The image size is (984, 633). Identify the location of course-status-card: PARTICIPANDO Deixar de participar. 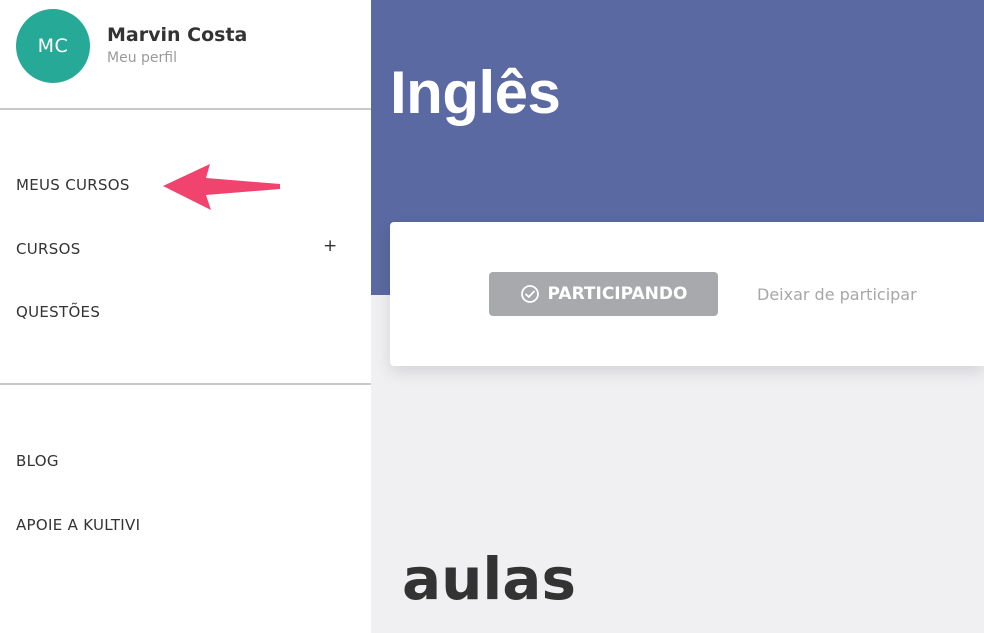
(687, 294).